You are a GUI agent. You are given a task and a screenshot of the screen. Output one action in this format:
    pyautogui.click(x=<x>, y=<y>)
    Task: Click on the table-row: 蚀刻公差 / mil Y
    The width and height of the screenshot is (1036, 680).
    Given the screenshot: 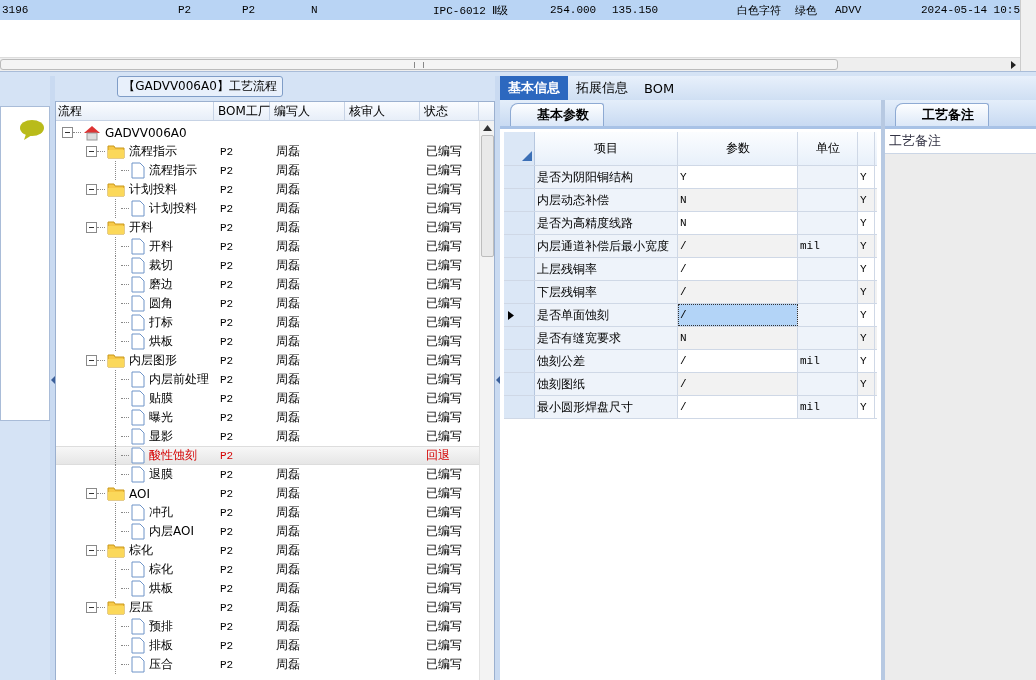 What is the action you would take?
    pyautogui.click(x=690, y=361)
    